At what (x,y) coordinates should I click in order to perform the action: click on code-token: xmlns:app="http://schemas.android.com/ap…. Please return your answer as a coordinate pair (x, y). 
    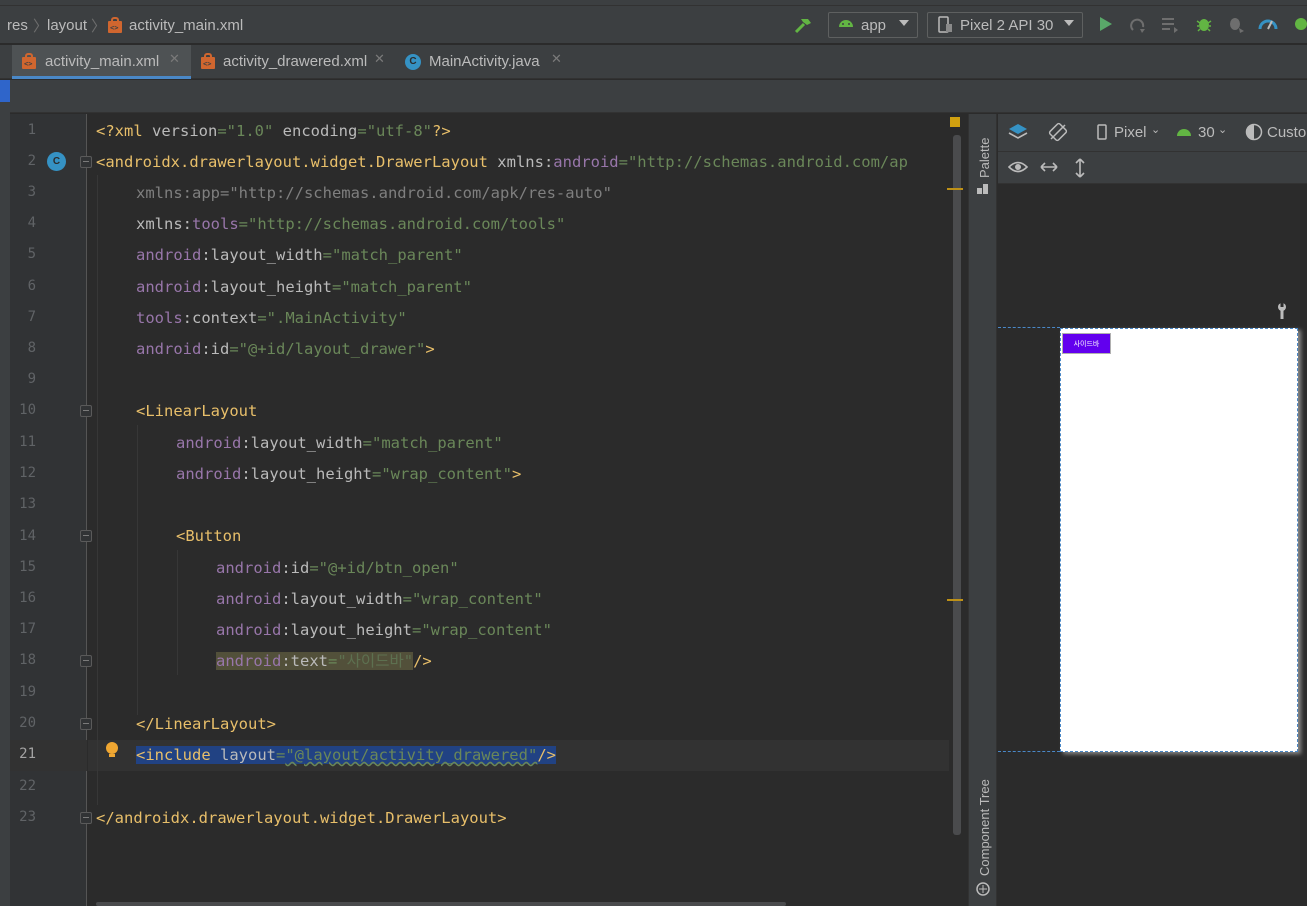
    Looking at the image, I should click on (374, 193).